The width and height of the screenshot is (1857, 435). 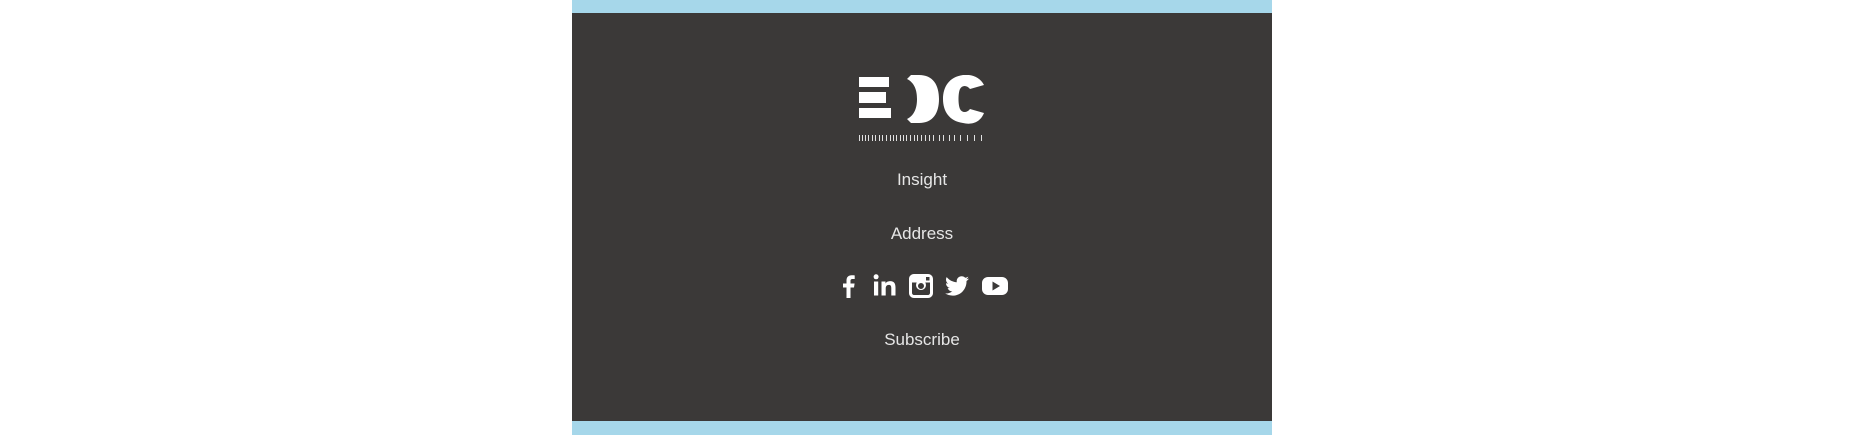 What do you see at coordinates (922, 6) in the screenshot?
I see `top-accent-bar` at bounding box center [922, 6].